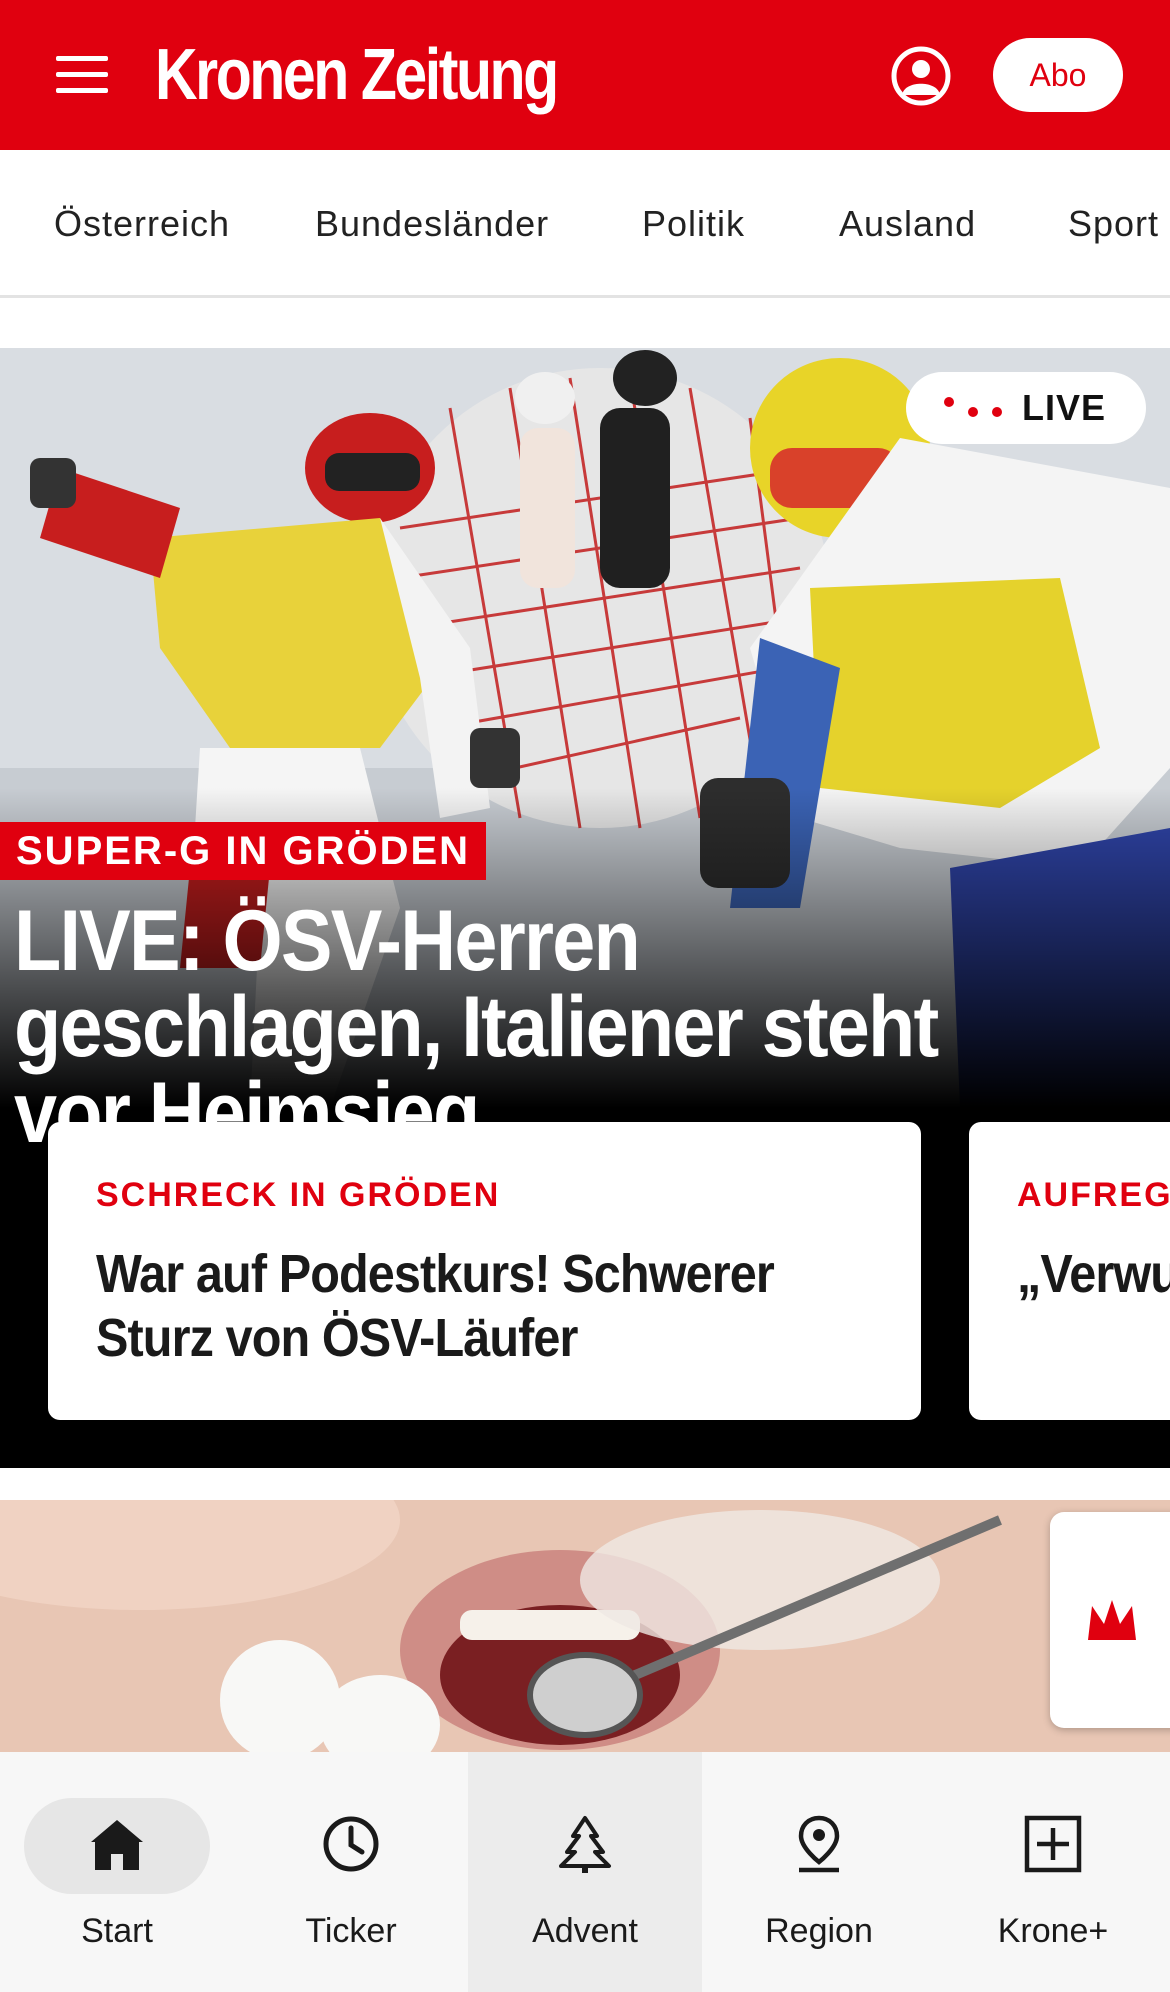  Describe the element at coordinates (1053, 1931) in the screenshot. I see `nav-label: Krone+` at that location.